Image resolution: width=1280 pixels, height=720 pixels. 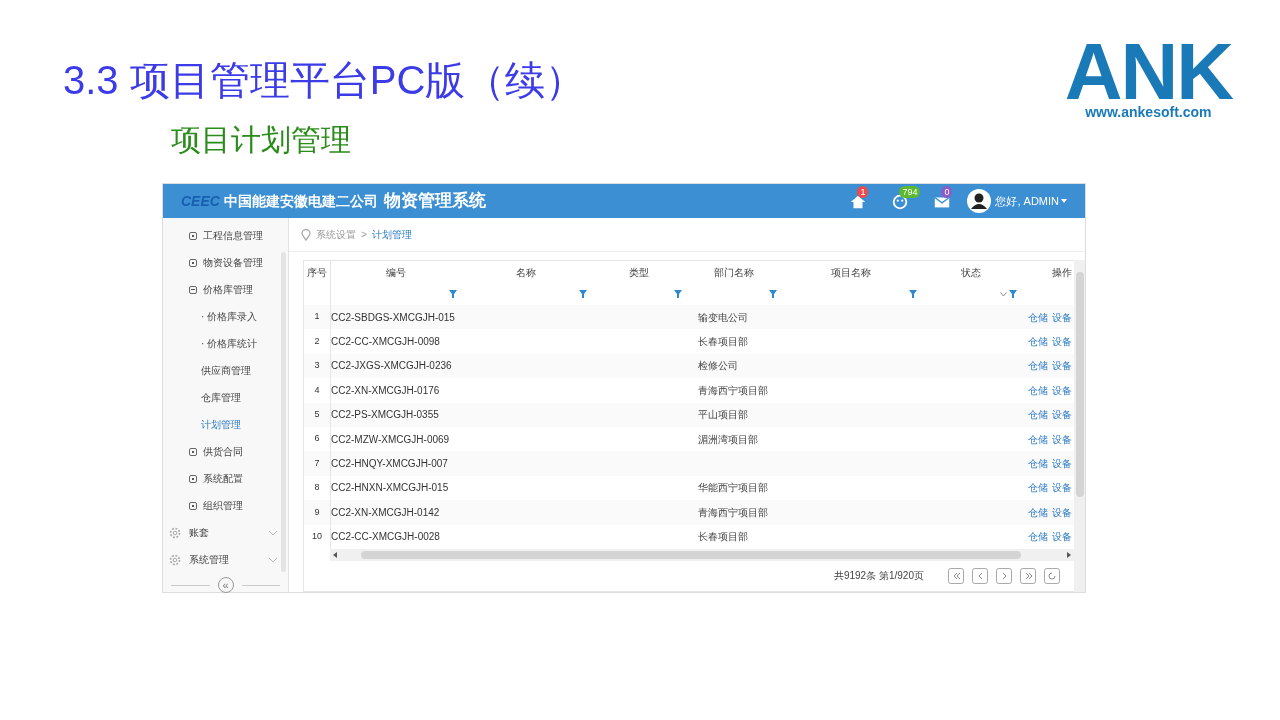 I want to click on sidebar-item: 供应商管理, so click(x=226, y=370).